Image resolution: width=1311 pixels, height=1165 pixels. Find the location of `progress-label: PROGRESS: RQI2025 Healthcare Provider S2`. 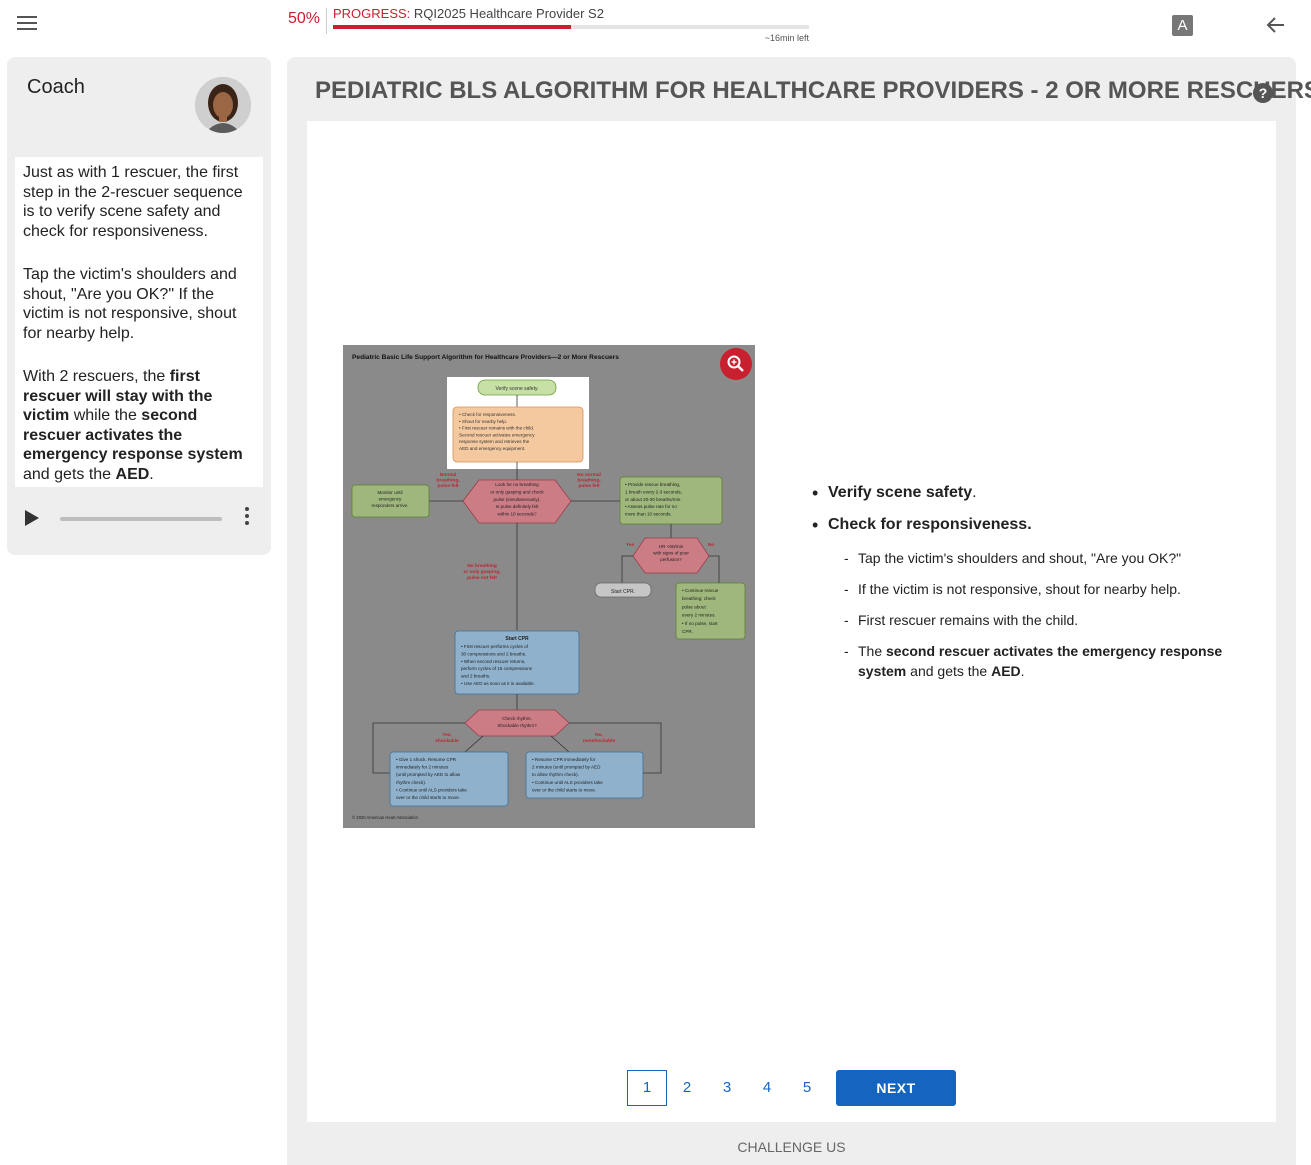

progress-label: PROGRESS: RQI2025 Healthcare Provider S2 is located at coordinates (468, 13).